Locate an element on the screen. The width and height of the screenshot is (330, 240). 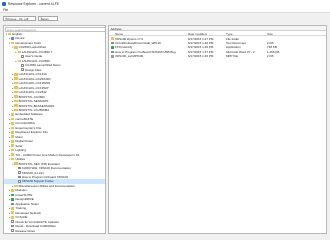
tree-item-label: Registered Explorer Kits is located at coordinates (31, 132).